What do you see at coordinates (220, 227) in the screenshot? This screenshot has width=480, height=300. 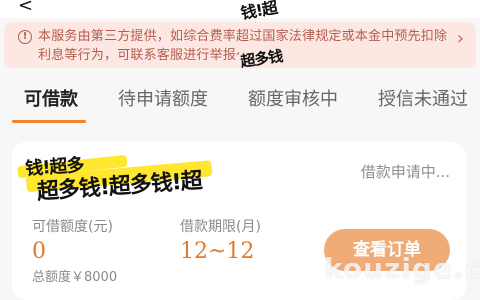 I see `loan-term-label: 借款期限(月)` at bounding box center [220, 227].